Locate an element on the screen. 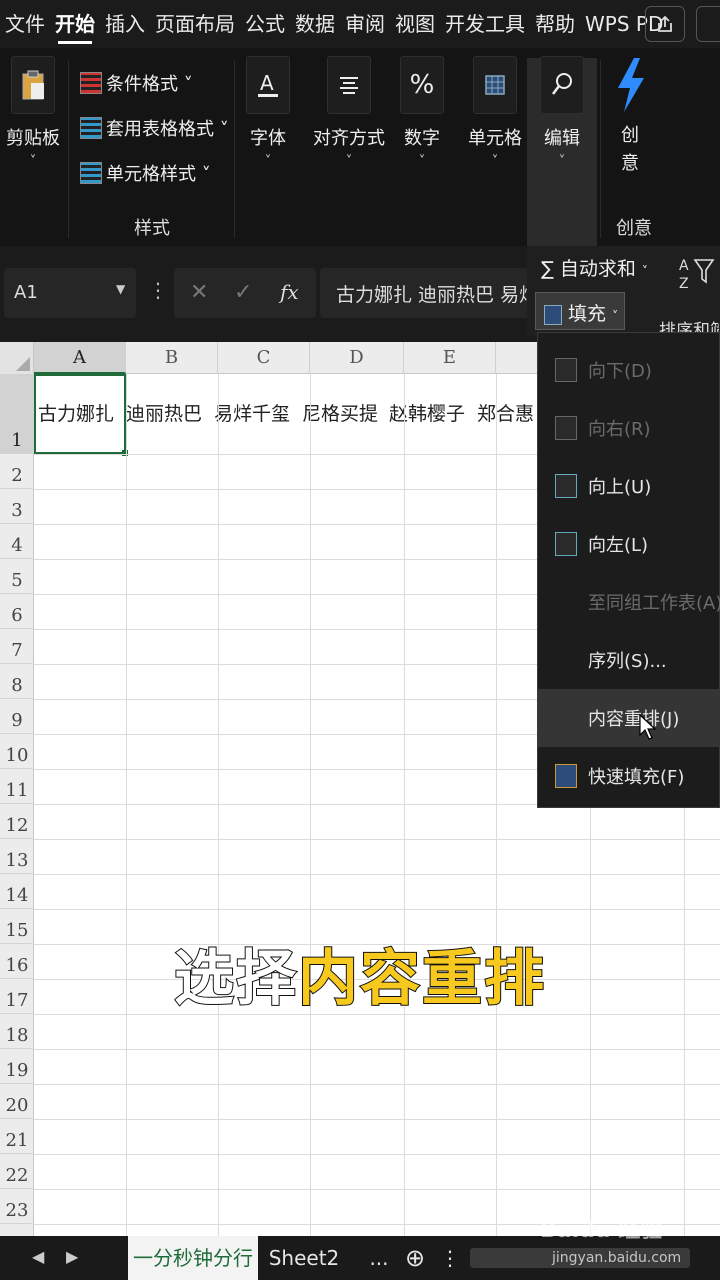 Image resolution: width=720 pixels, height=1280 pixels. row-header-6: 6 is located at coordinates (17, 611).